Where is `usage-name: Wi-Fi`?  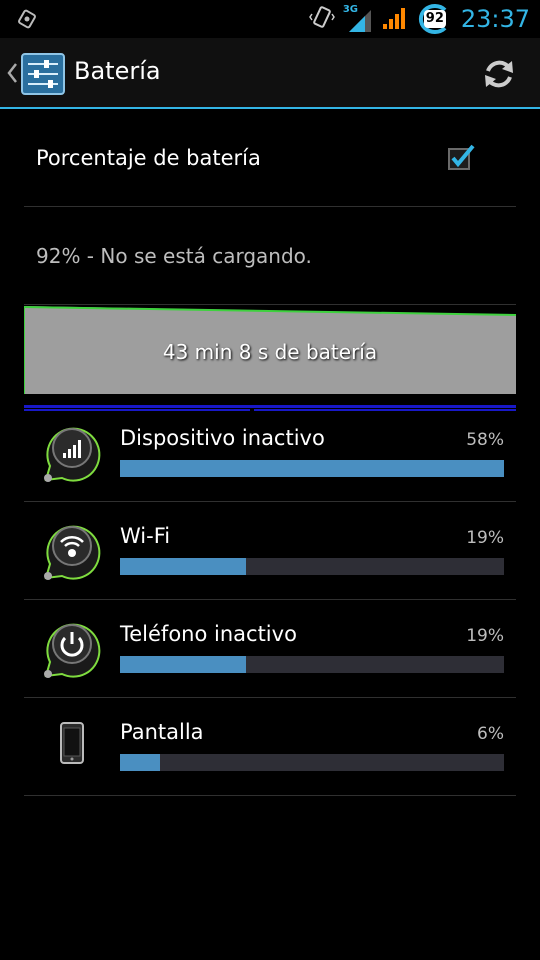 usage-name: Wi-Fi is located at coordinates (145, 536).